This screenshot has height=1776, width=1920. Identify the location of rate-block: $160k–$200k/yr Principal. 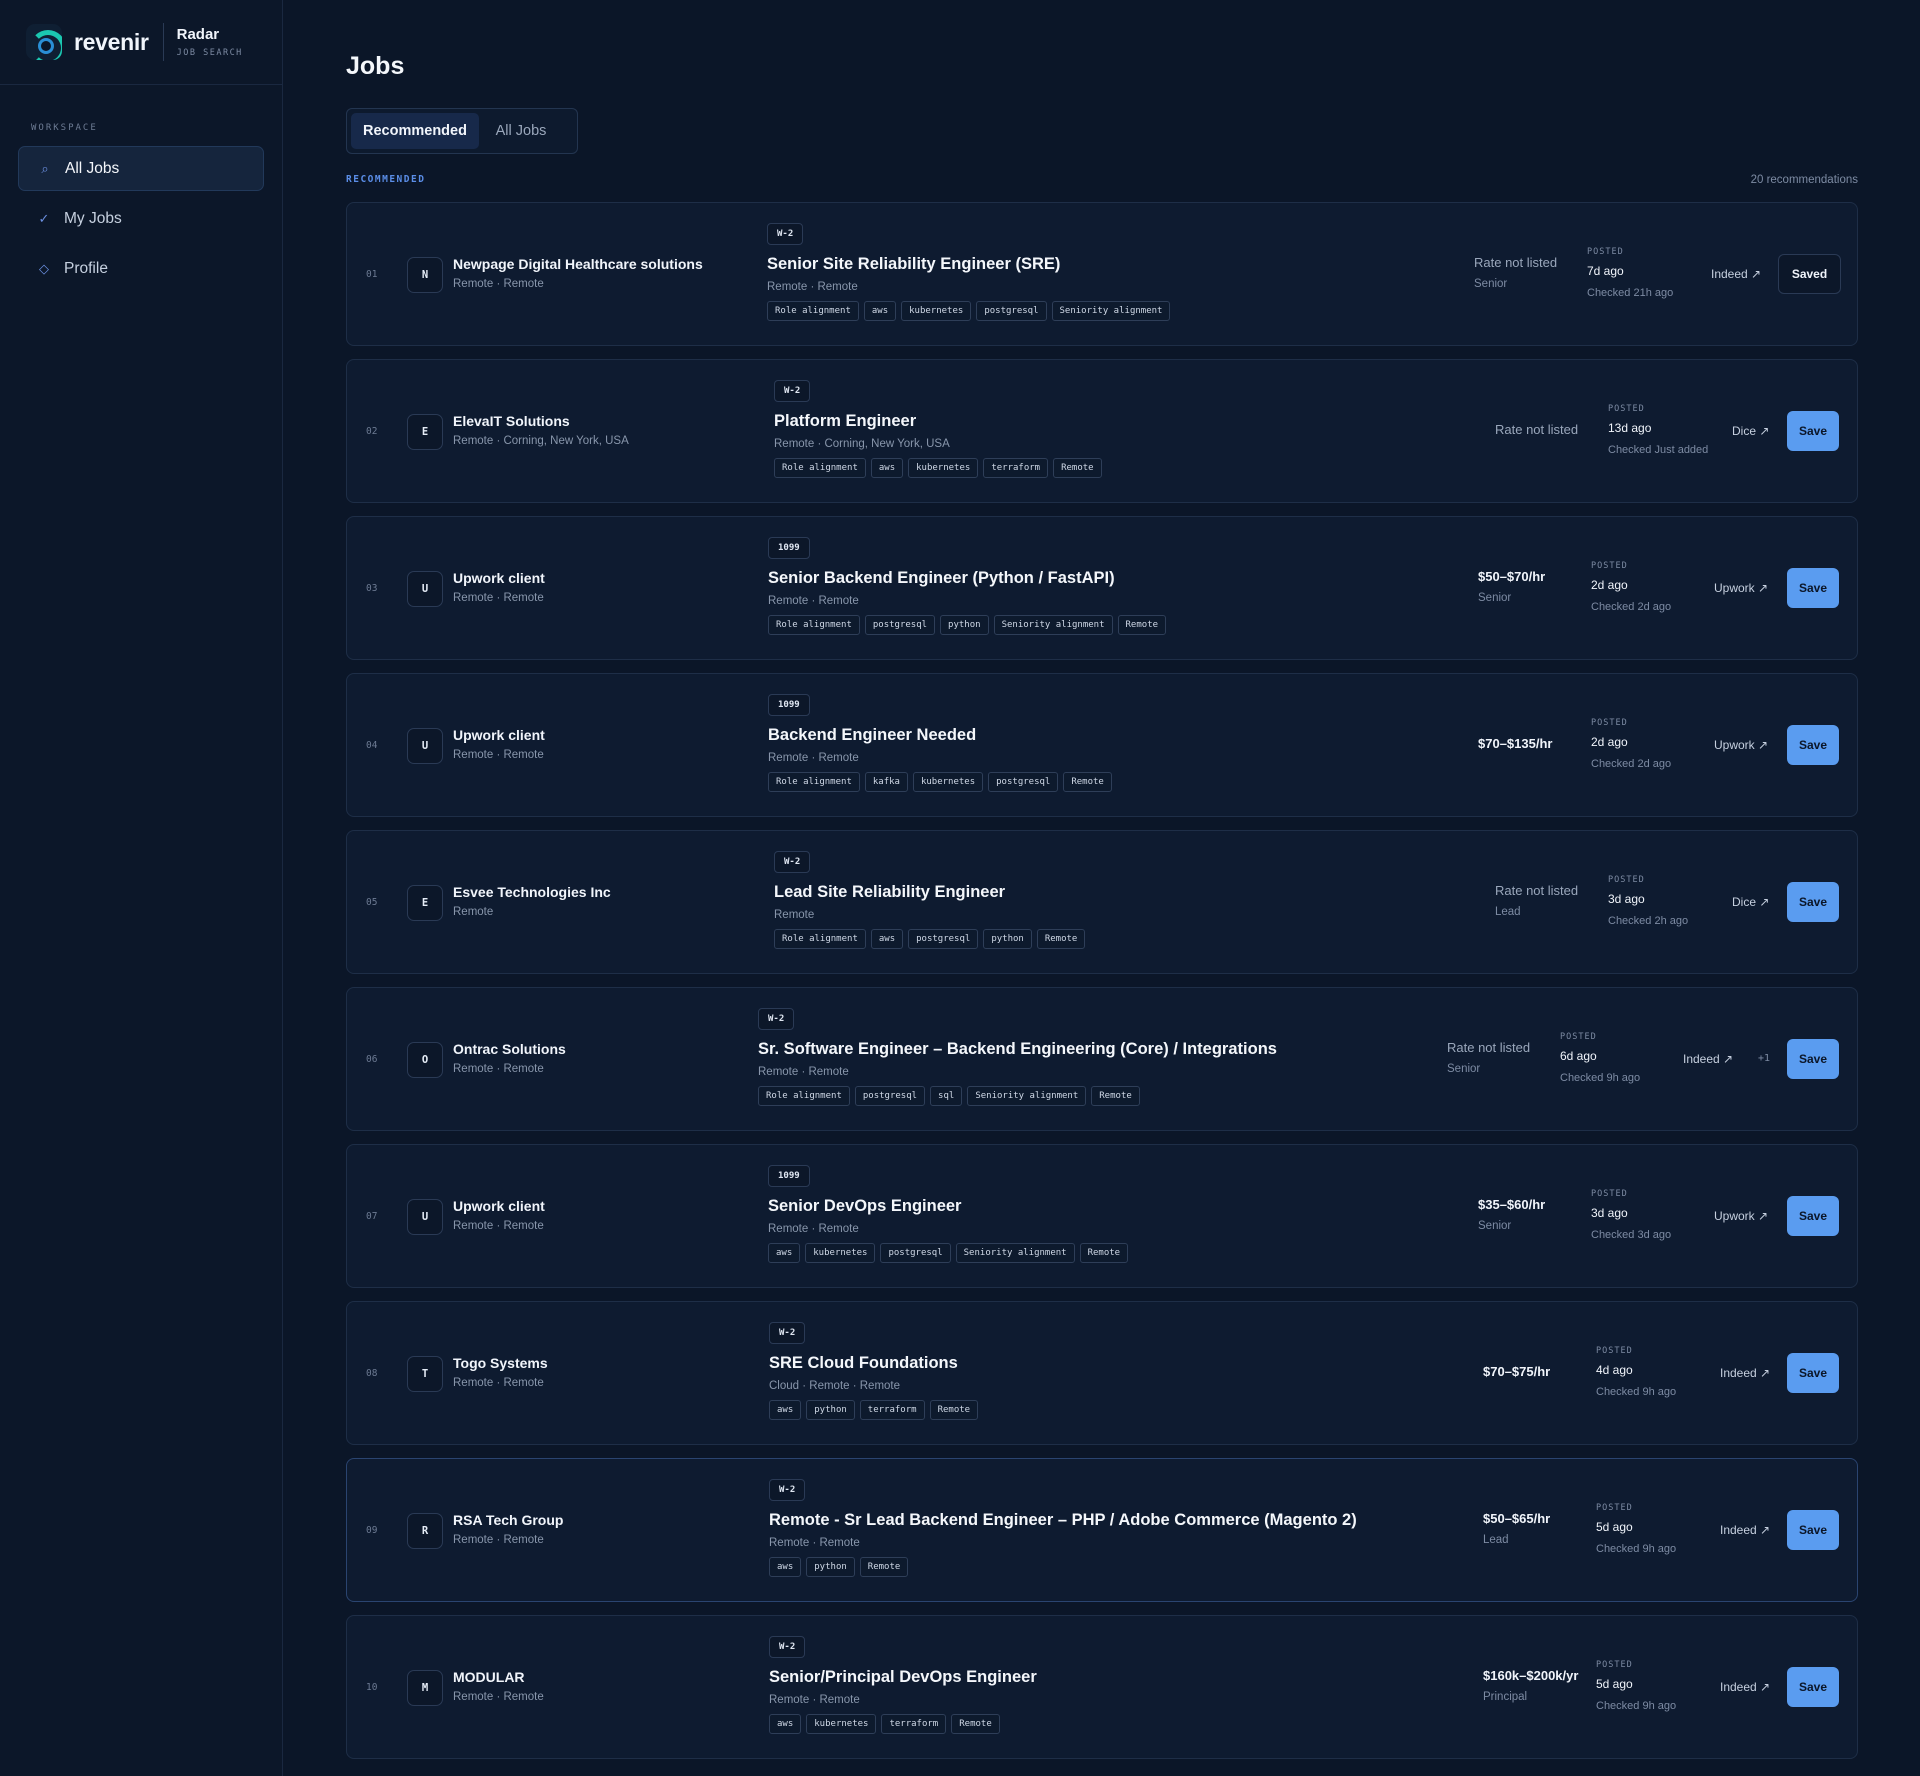
(1530, 1685).